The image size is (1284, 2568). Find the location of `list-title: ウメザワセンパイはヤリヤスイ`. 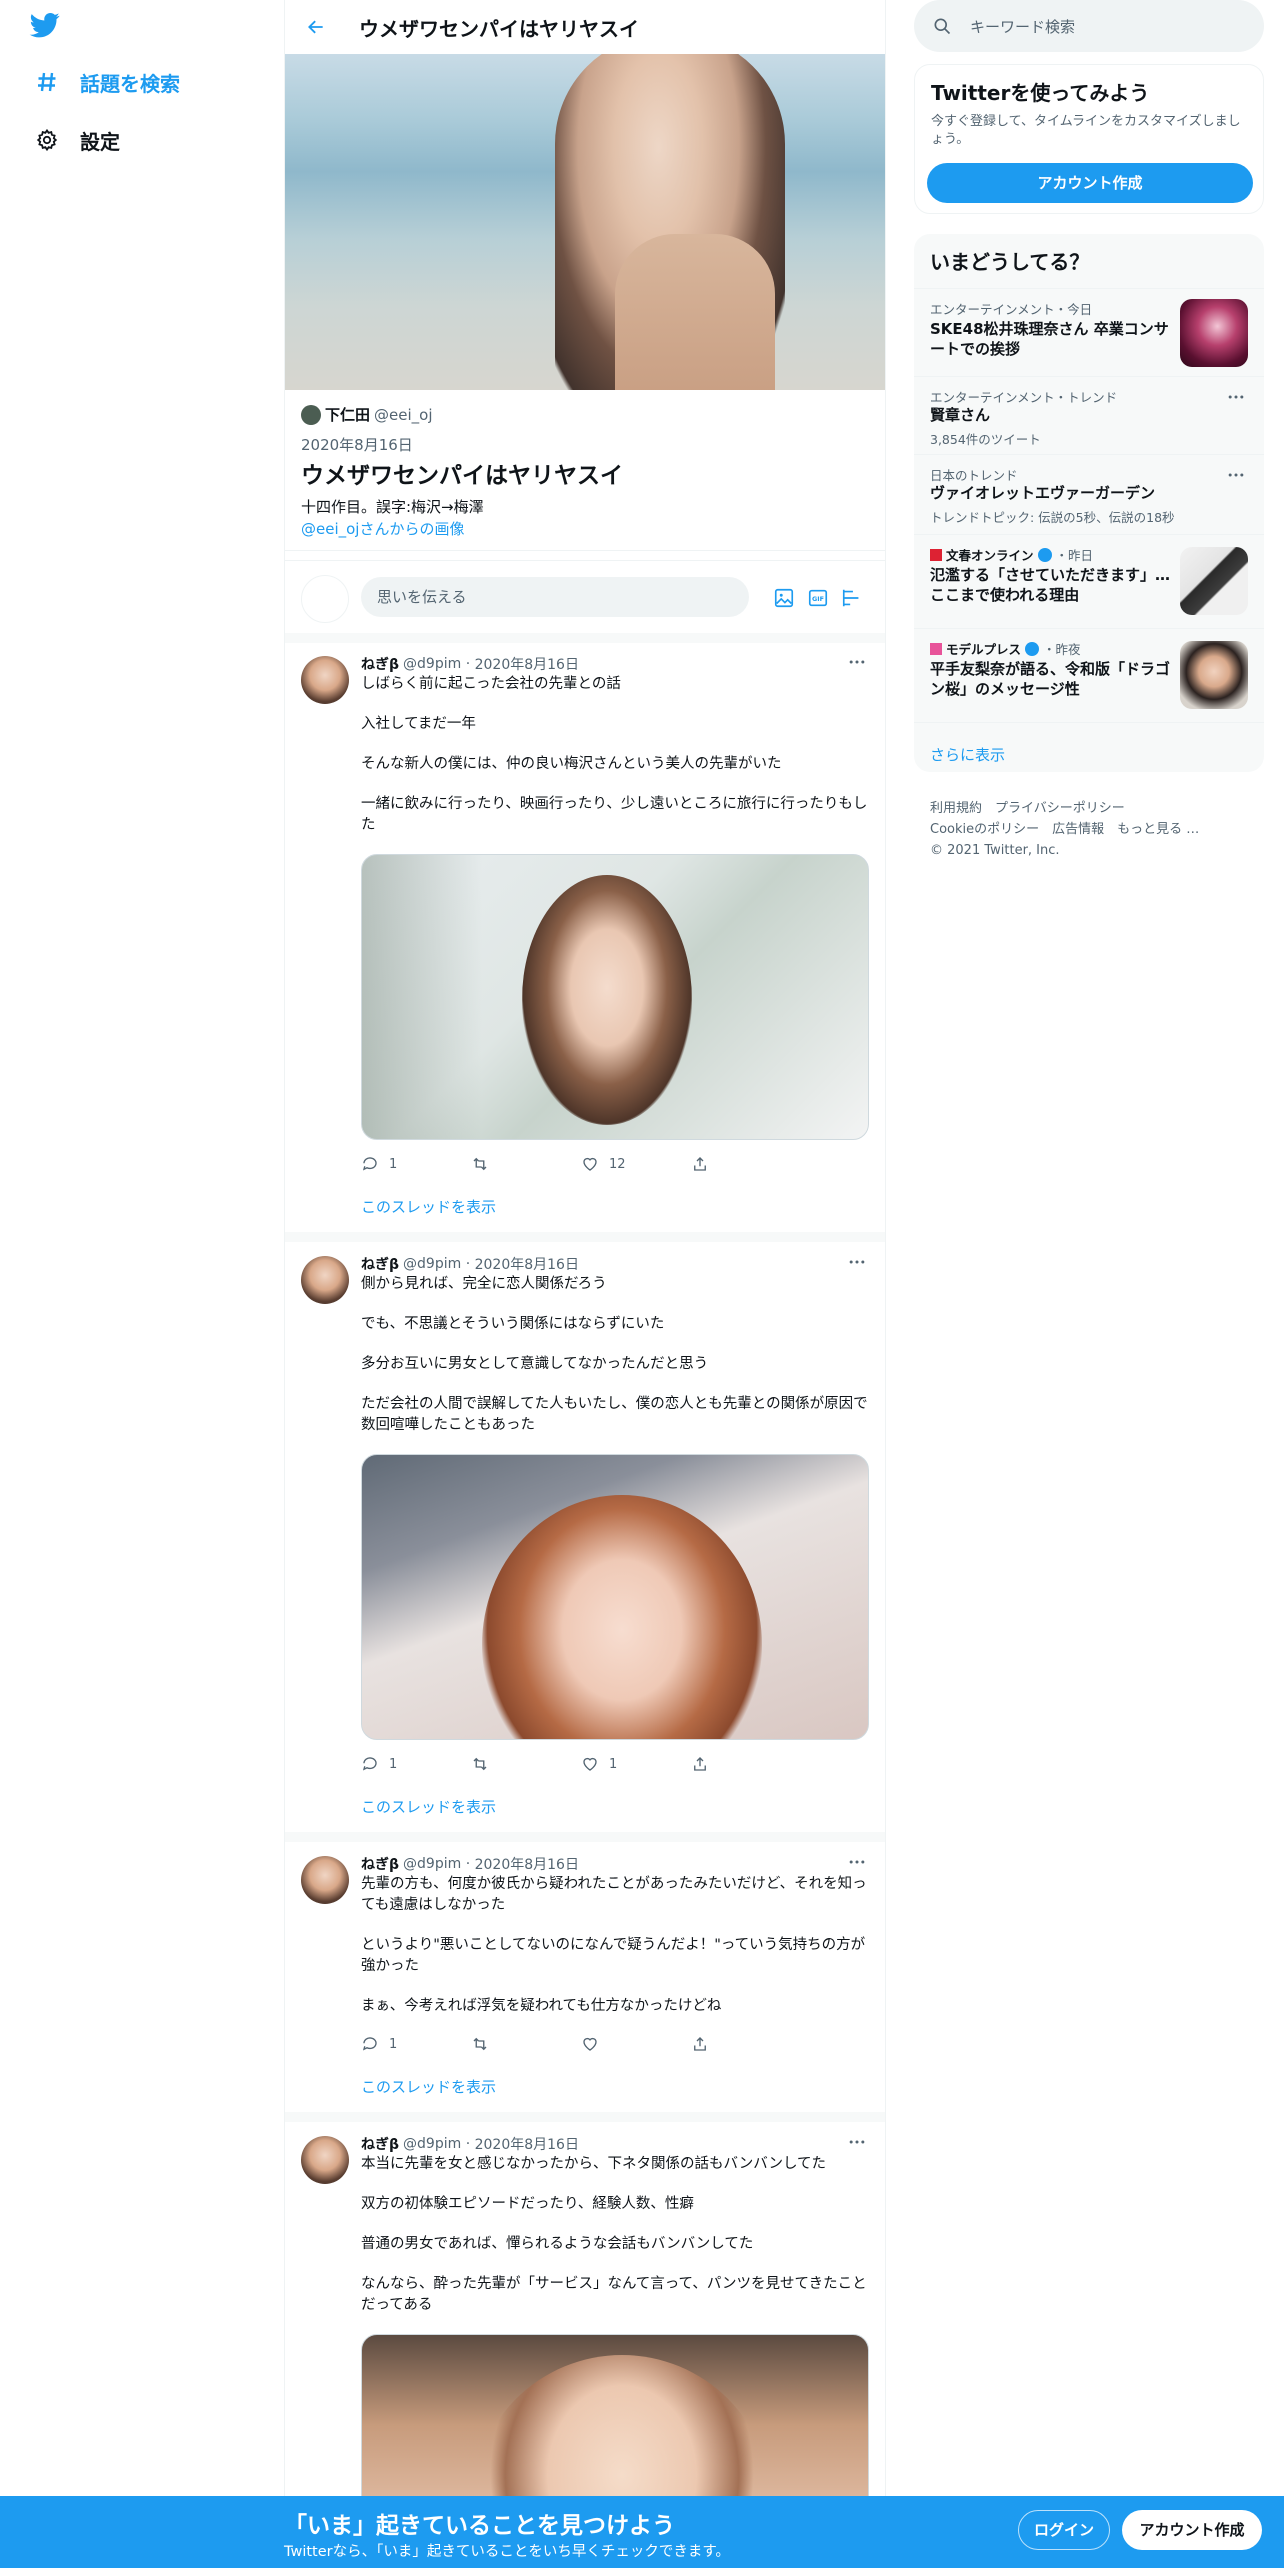

list-title: ウメザワセンパイはヤリヤスイ is located at coordinates (462, 476).